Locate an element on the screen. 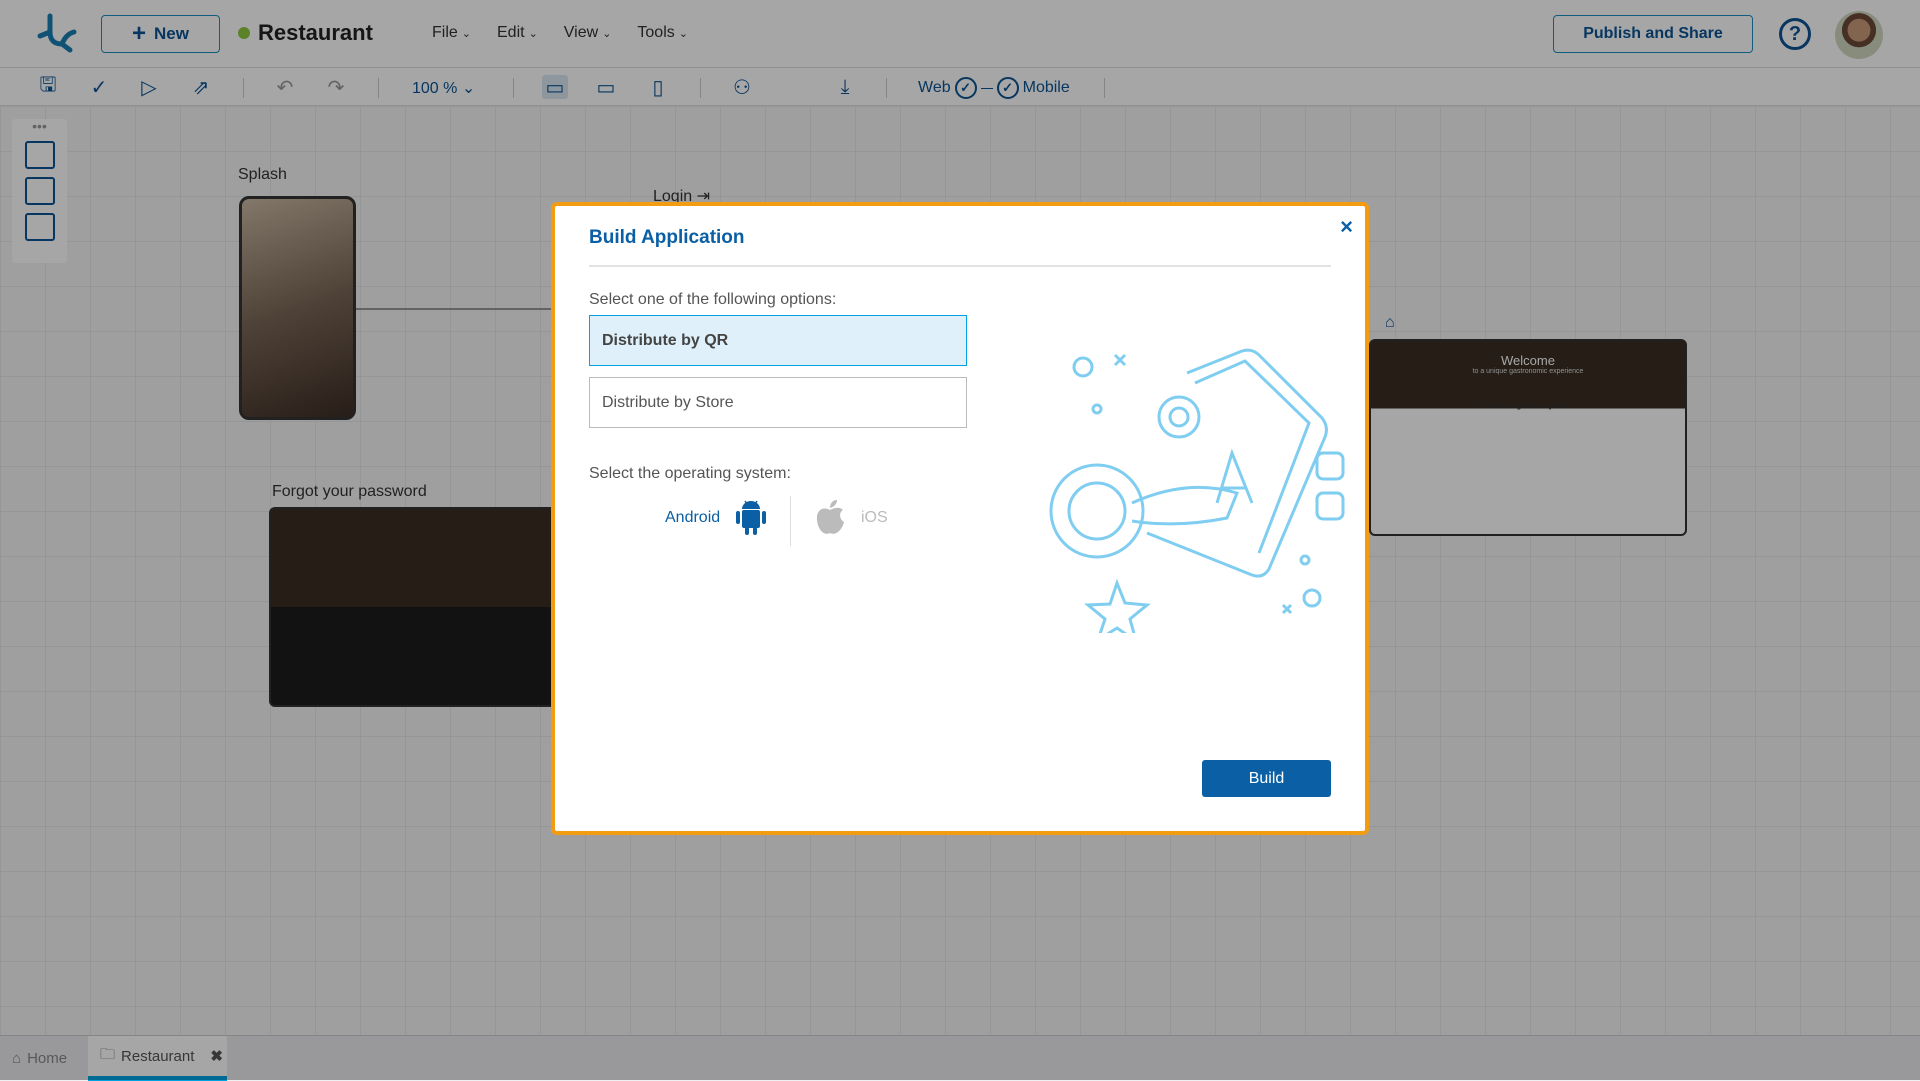 This screenshot has width=1920, height=1081. os-prompt: Select the operating system: is located at coordinates (690, 473).